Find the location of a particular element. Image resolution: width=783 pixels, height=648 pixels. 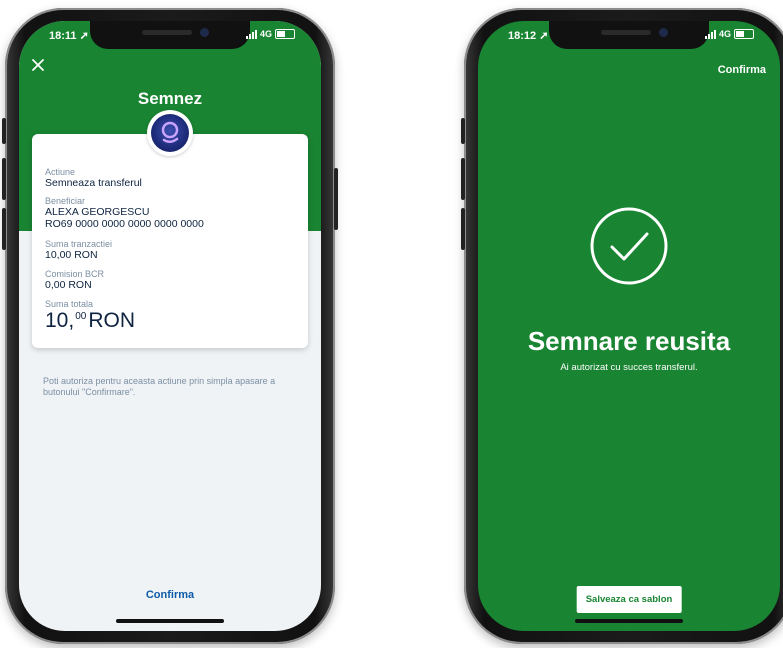

beneficiary-iban: RO69 0000 0000 0000 0000 0000 is located at coordinates (124, 224).